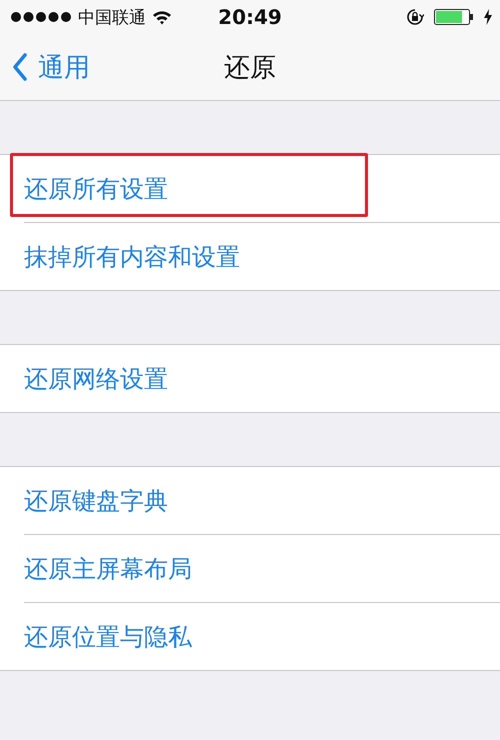 The image size is (500, 740). What do you see at coordinates (162, 17) in the screenshot?
I see `wifi-icon` at bounding box center [162, 17].